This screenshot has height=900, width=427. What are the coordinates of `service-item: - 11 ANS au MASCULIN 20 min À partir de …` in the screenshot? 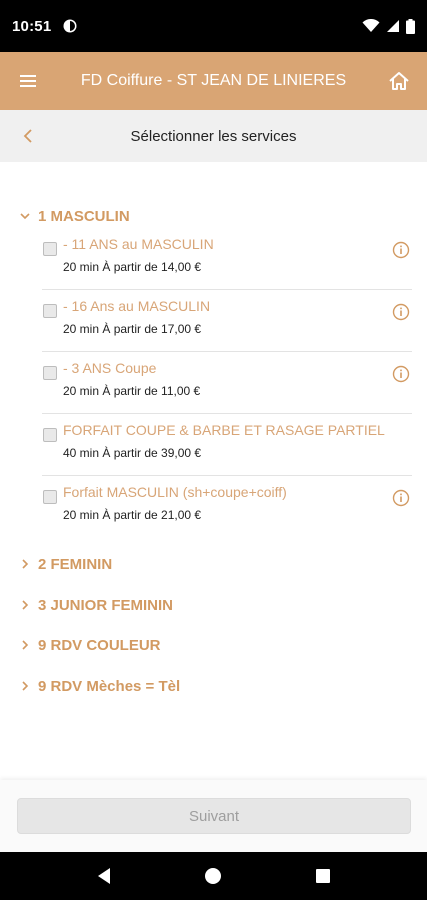 It's located at (227, 260).